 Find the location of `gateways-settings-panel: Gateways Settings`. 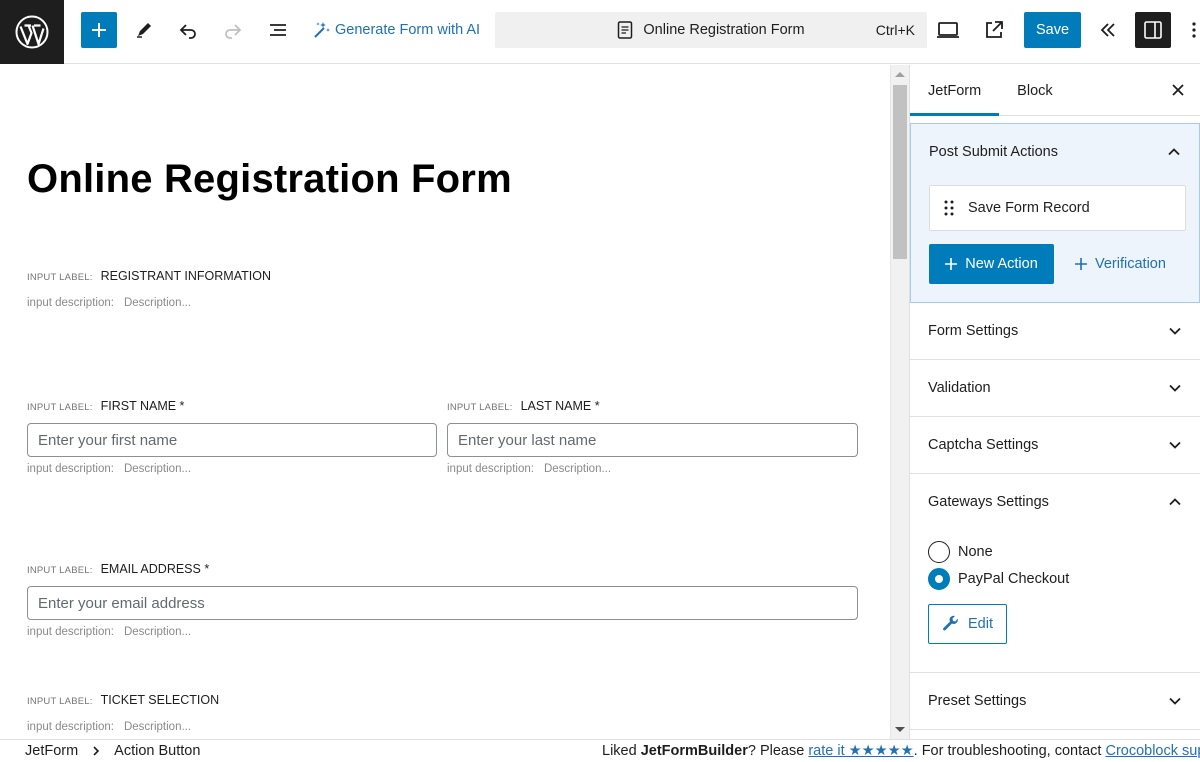

gateways-settings-panel: Gateways Settings is located at coordinates (1055, 502).